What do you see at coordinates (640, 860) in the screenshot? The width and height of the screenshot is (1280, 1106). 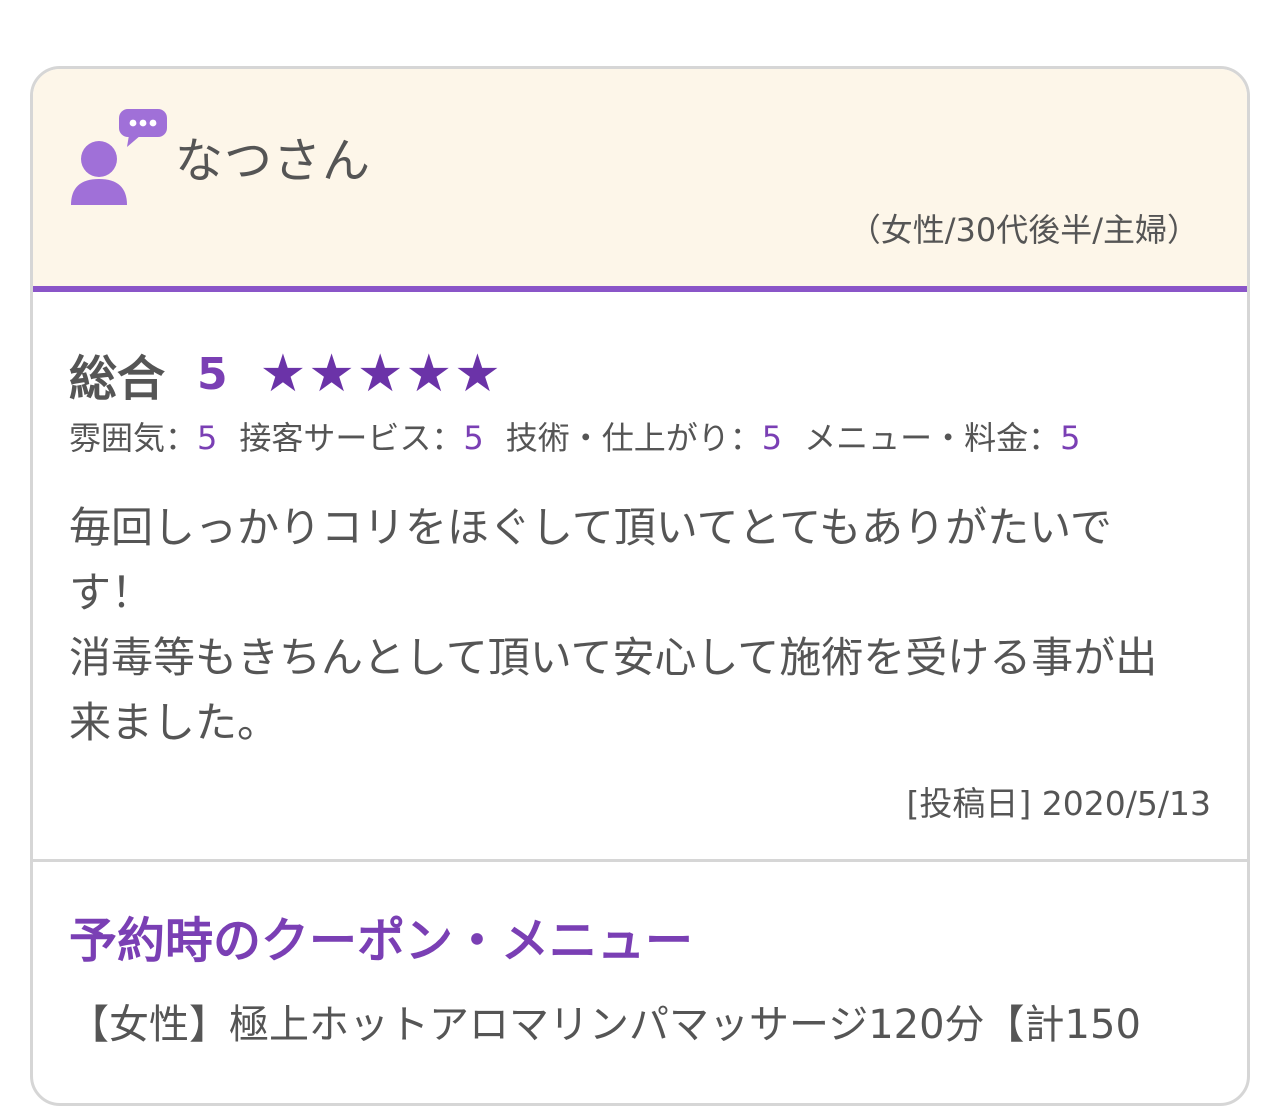 I see `divider` at bounding box center [640, 860].